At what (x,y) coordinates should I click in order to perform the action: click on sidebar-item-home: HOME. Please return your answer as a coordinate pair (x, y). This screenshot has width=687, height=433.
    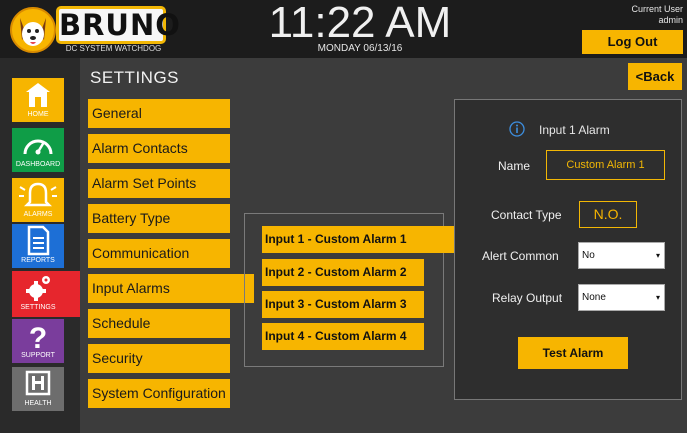
    Looking at the image, I should click on (38, 100).